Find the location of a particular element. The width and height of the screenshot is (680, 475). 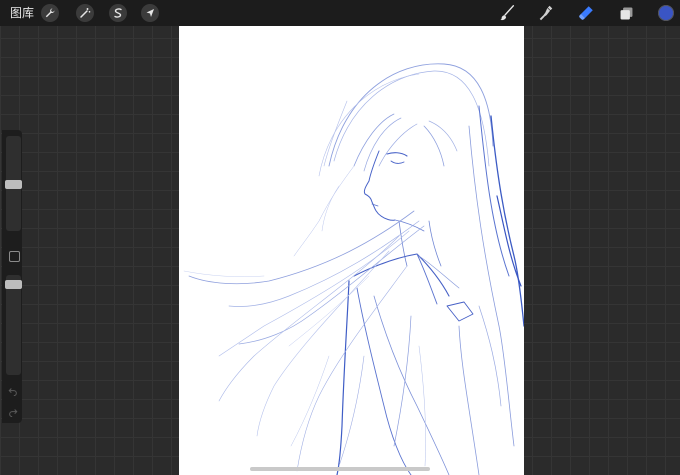

brush-icon is located at coordinates (507, 13).